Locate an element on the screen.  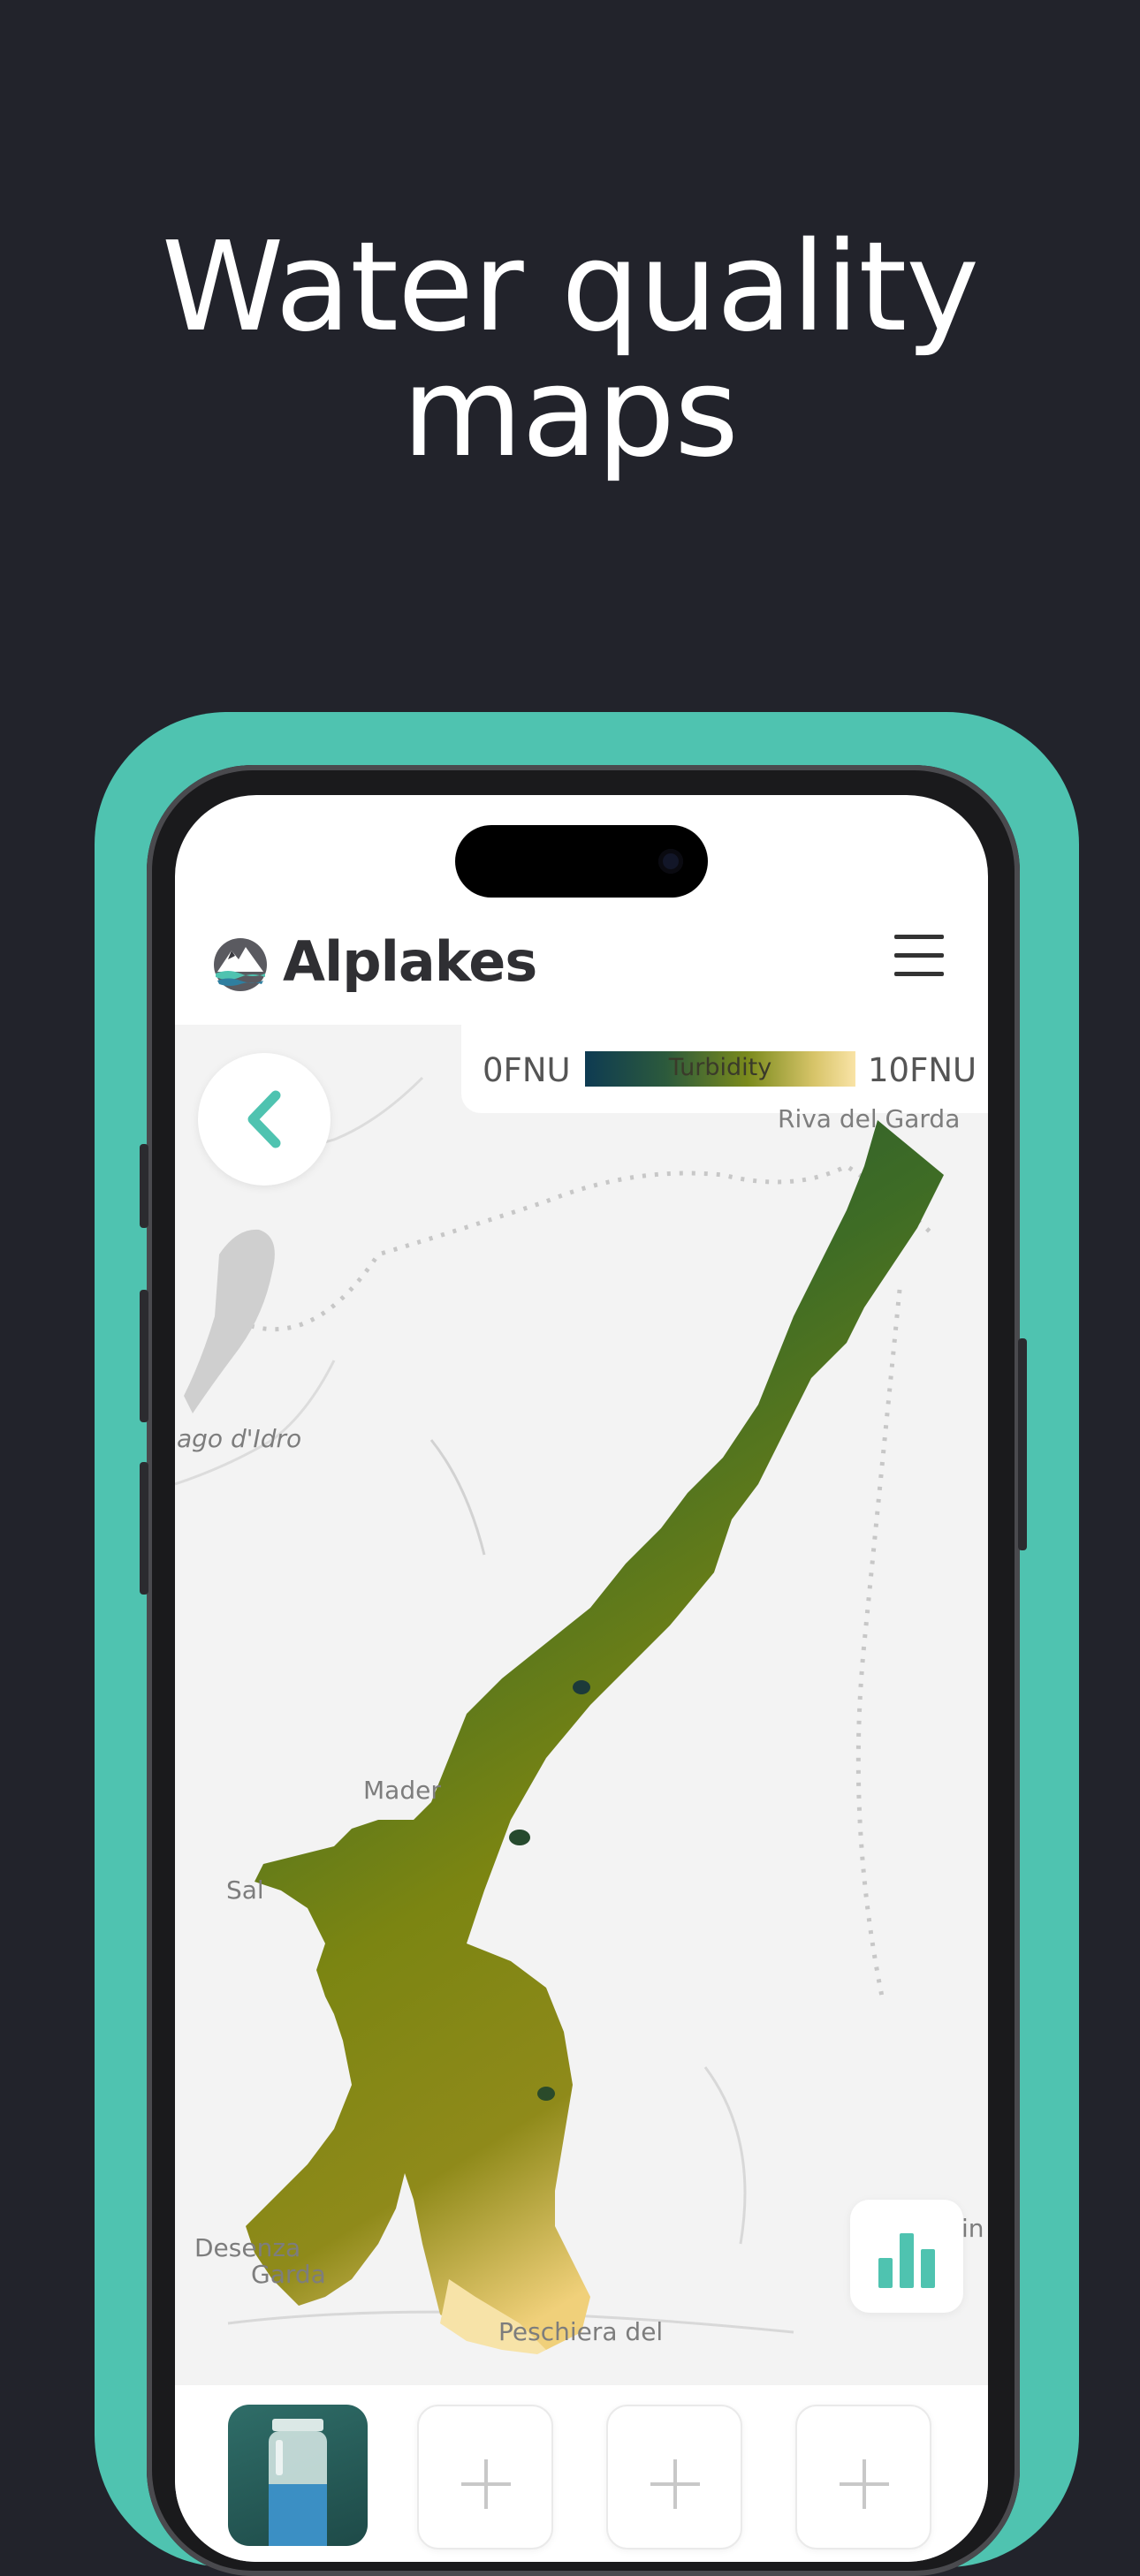
layer-toolbar is located at coordinates (581, 2473).